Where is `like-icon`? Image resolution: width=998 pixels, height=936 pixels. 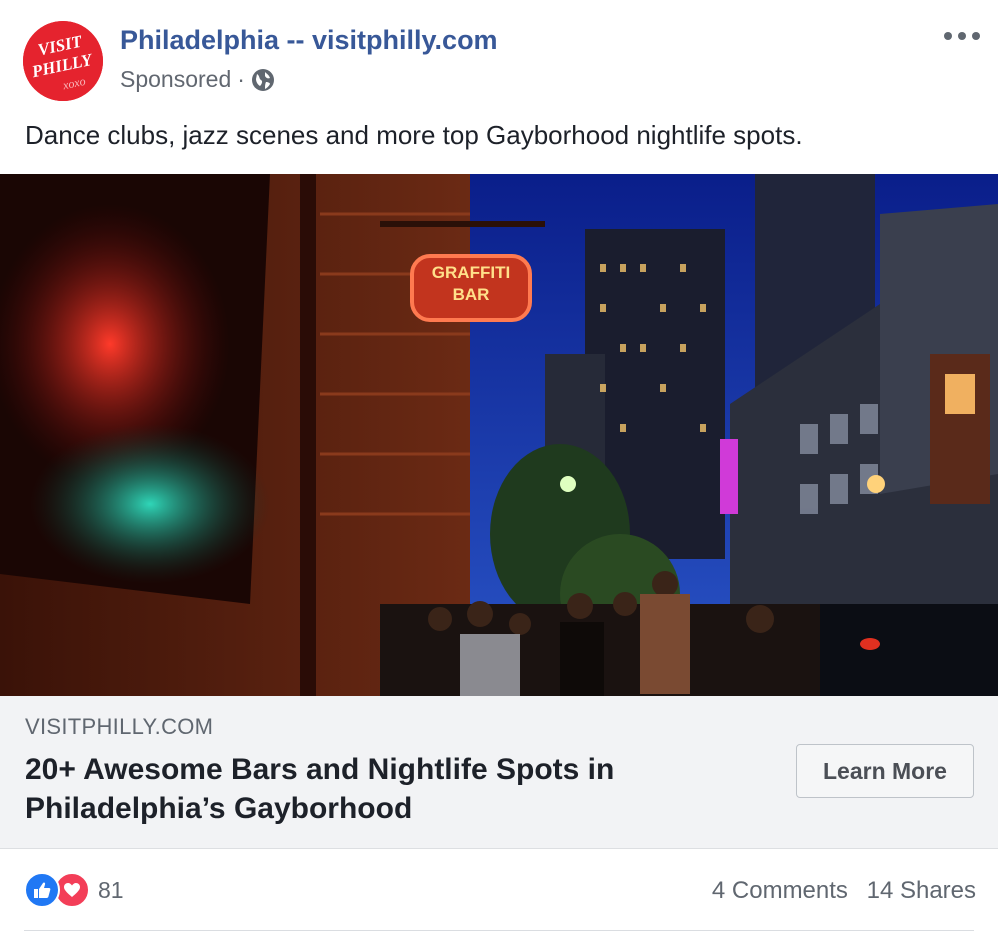
like-icon is located at coordinates (42, 890).